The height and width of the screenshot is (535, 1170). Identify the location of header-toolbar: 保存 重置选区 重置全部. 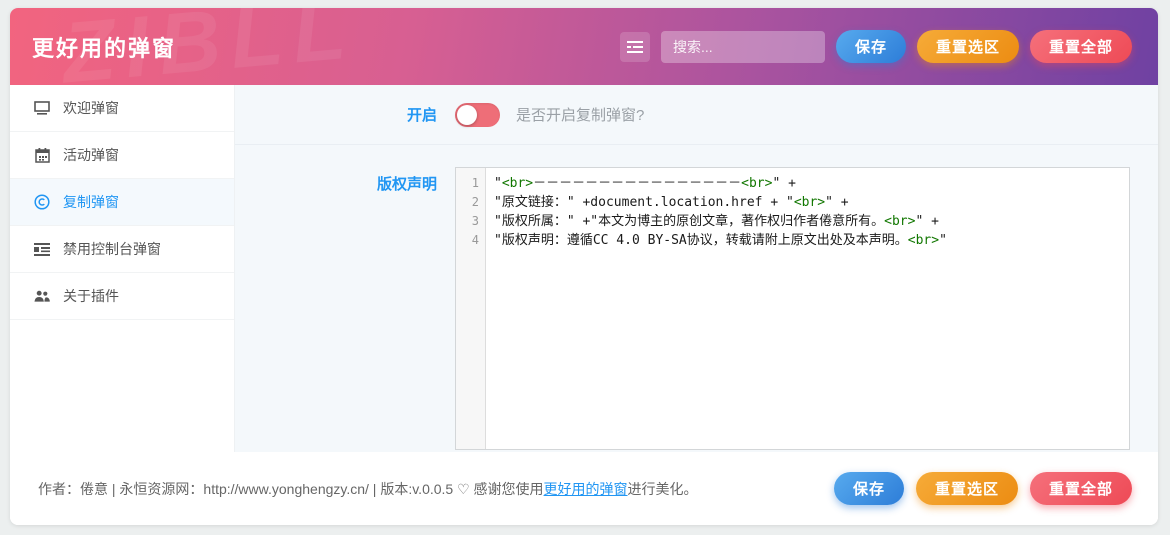
(875, 46).